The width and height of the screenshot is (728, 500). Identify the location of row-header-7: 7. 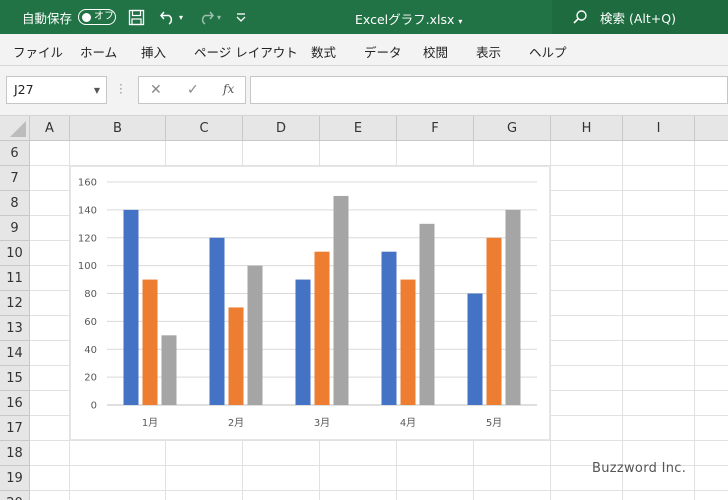
(15, 178).